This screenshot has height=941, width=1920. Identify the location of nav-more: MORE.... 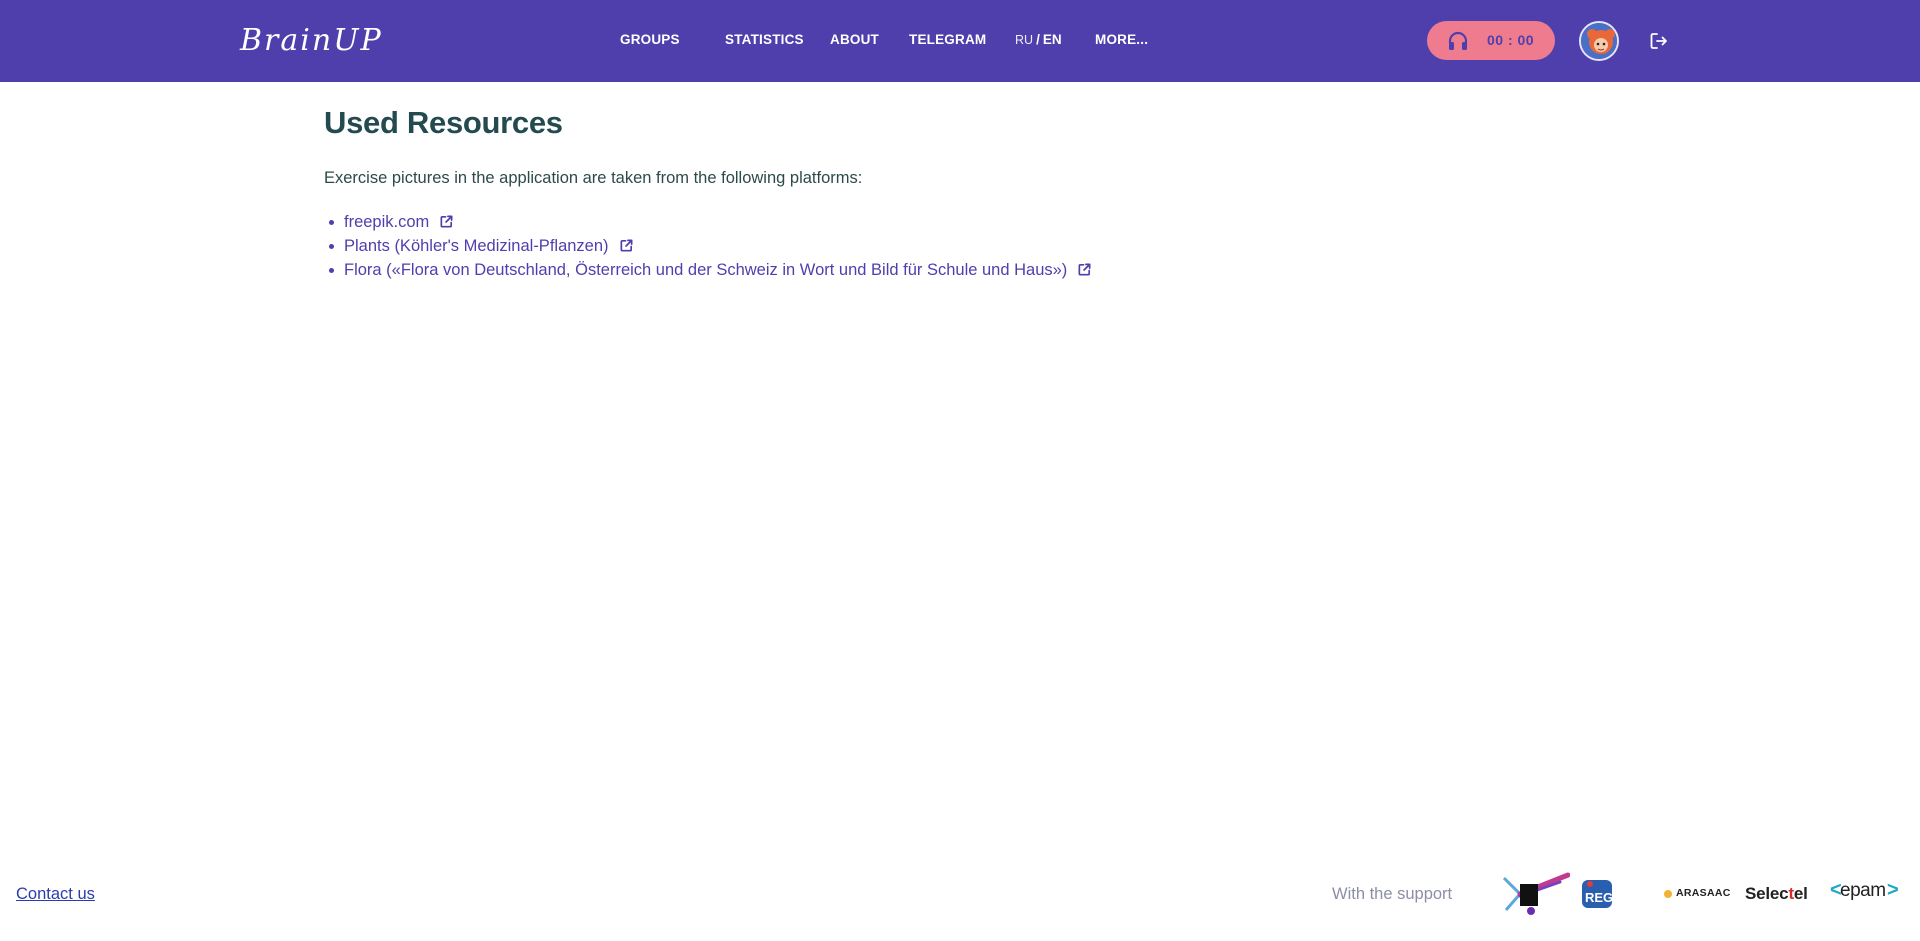
(1121, 40).